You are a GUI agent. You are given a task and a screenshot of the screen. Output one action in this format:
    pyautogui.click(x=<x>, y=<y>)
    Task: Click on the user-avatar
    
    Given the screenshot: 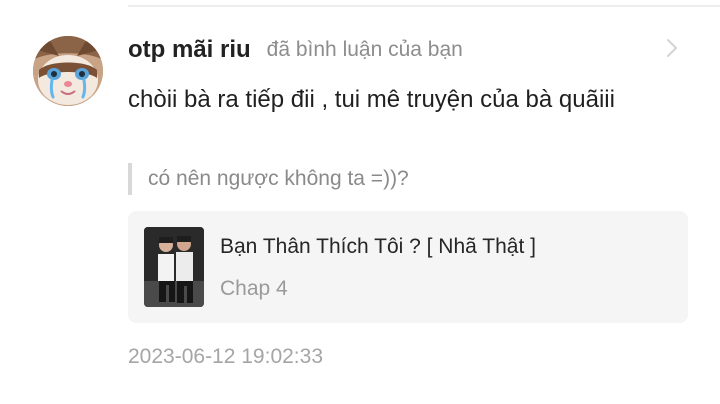 What is the action you would take?
    pyautogui.click(x=68, y=71)
    